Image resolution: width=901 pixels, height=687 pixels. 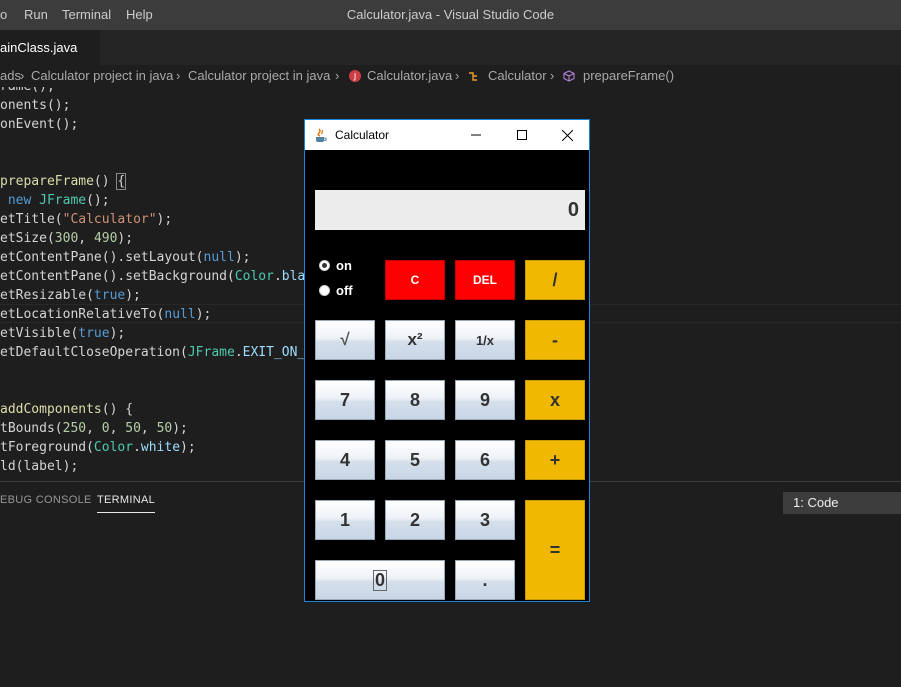 I want to click on minimize-button, so click(x=476, y=135).